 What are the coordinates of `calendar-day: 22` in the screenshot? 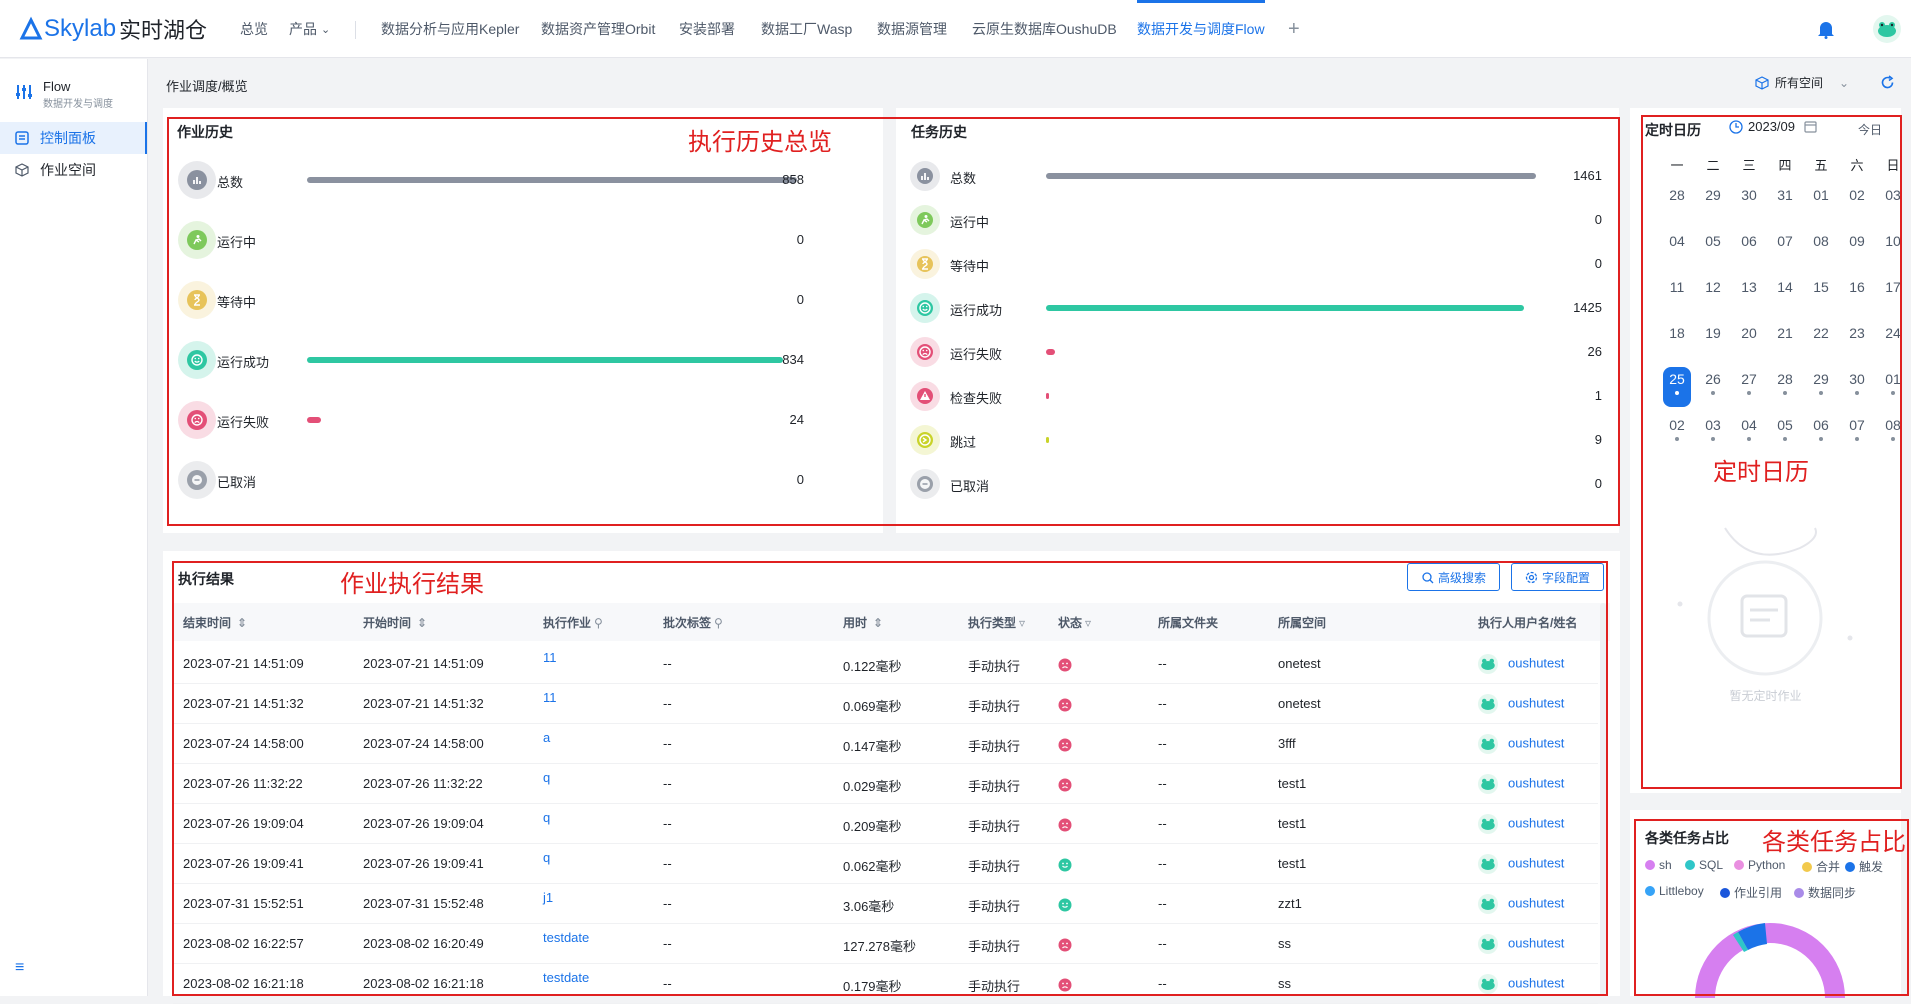 It's located at (1821, 341).